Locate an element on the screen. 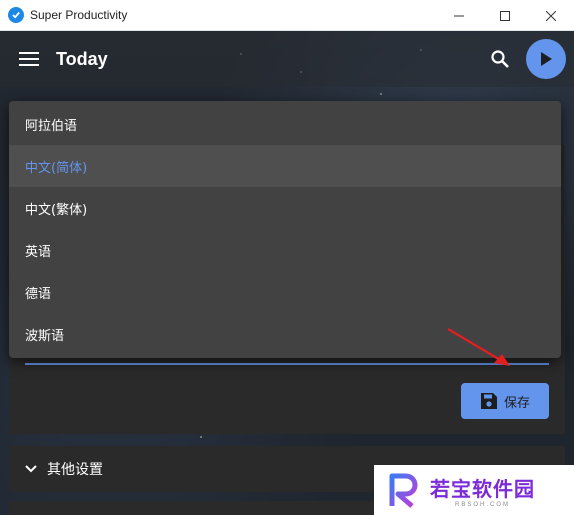 The image size is (574, 515). search-button is located at coordinates (500, 59).